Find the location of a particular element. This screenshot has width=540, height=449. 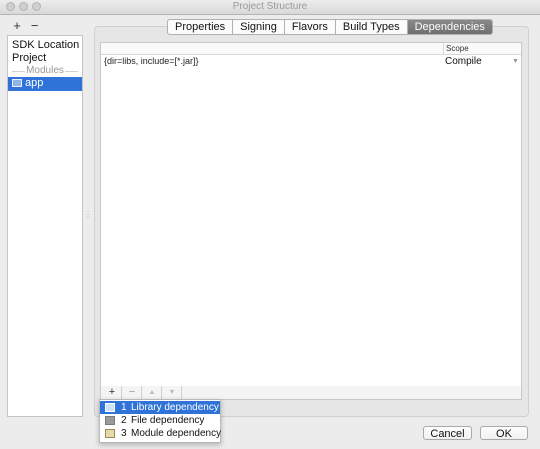

menu-item-module-dependency: 3 Module dependency is located at coordinates (161, 433).